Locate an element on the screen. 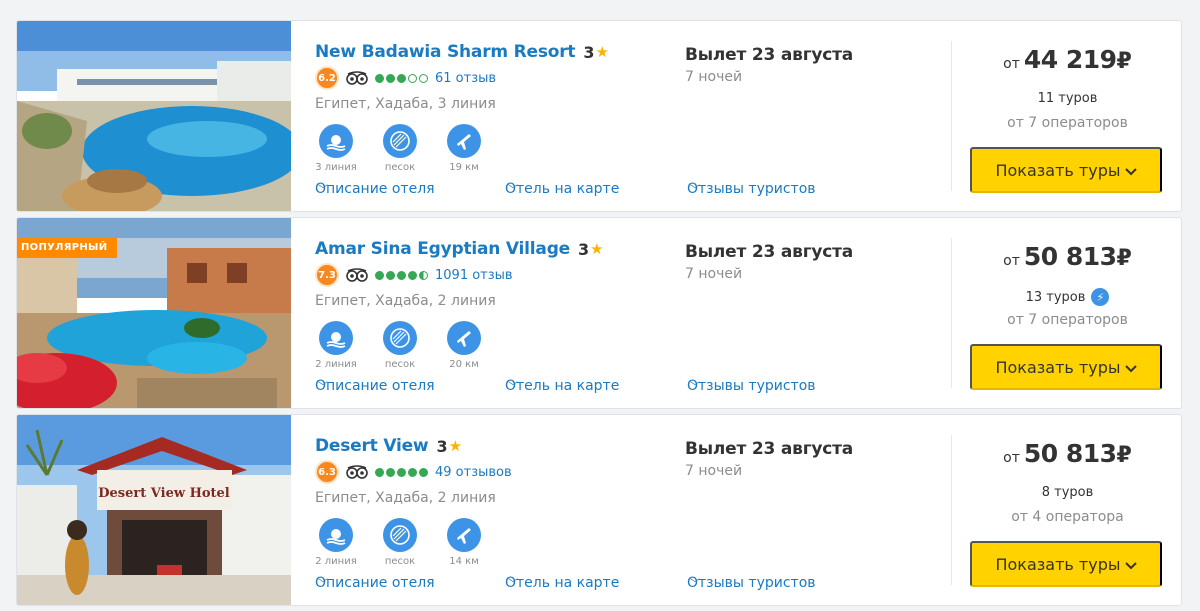  feature-airport: 19 км is located at coordinates (464, 148).